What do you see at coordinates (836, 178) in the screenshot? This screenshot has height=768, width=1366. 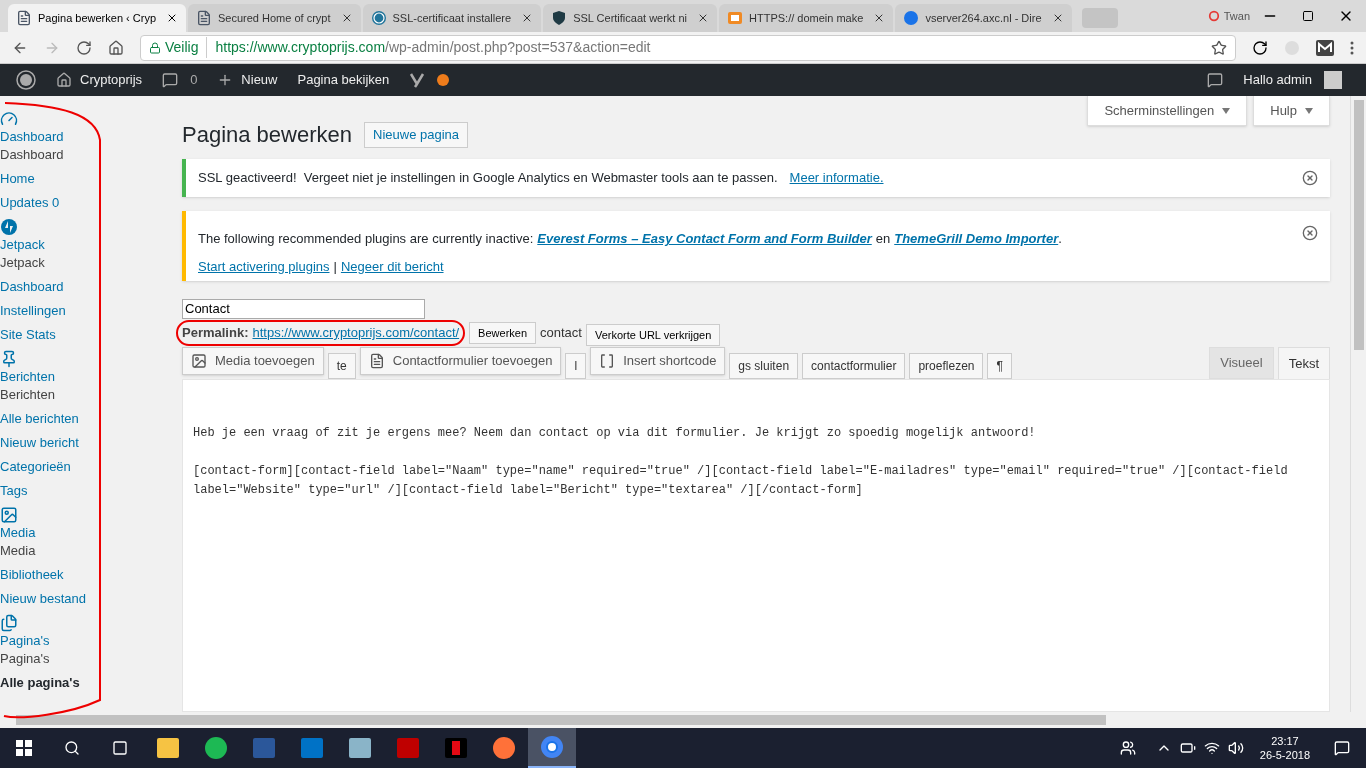 I see `notice-link: Meer informatie.` at bounding box center [836, 178].